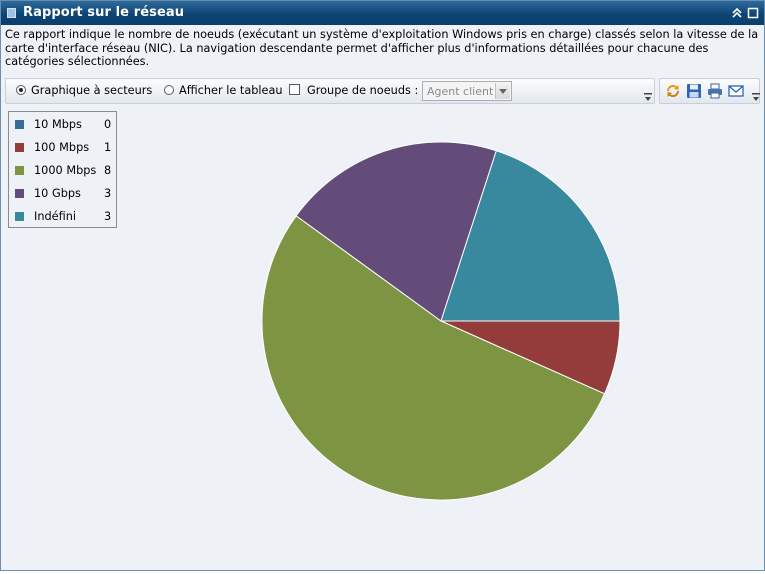  Describe the element at coordinates (715, 91) in the screenshot. I see `print-icon` at that location.